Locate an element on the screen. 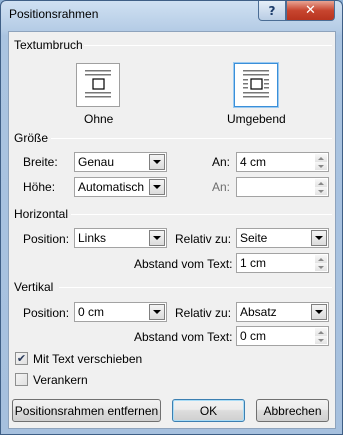 Image resolution: width=343 pixels, height=435 pixels. v-position-combobox: 0 cm is located at coordinates (120, 312).